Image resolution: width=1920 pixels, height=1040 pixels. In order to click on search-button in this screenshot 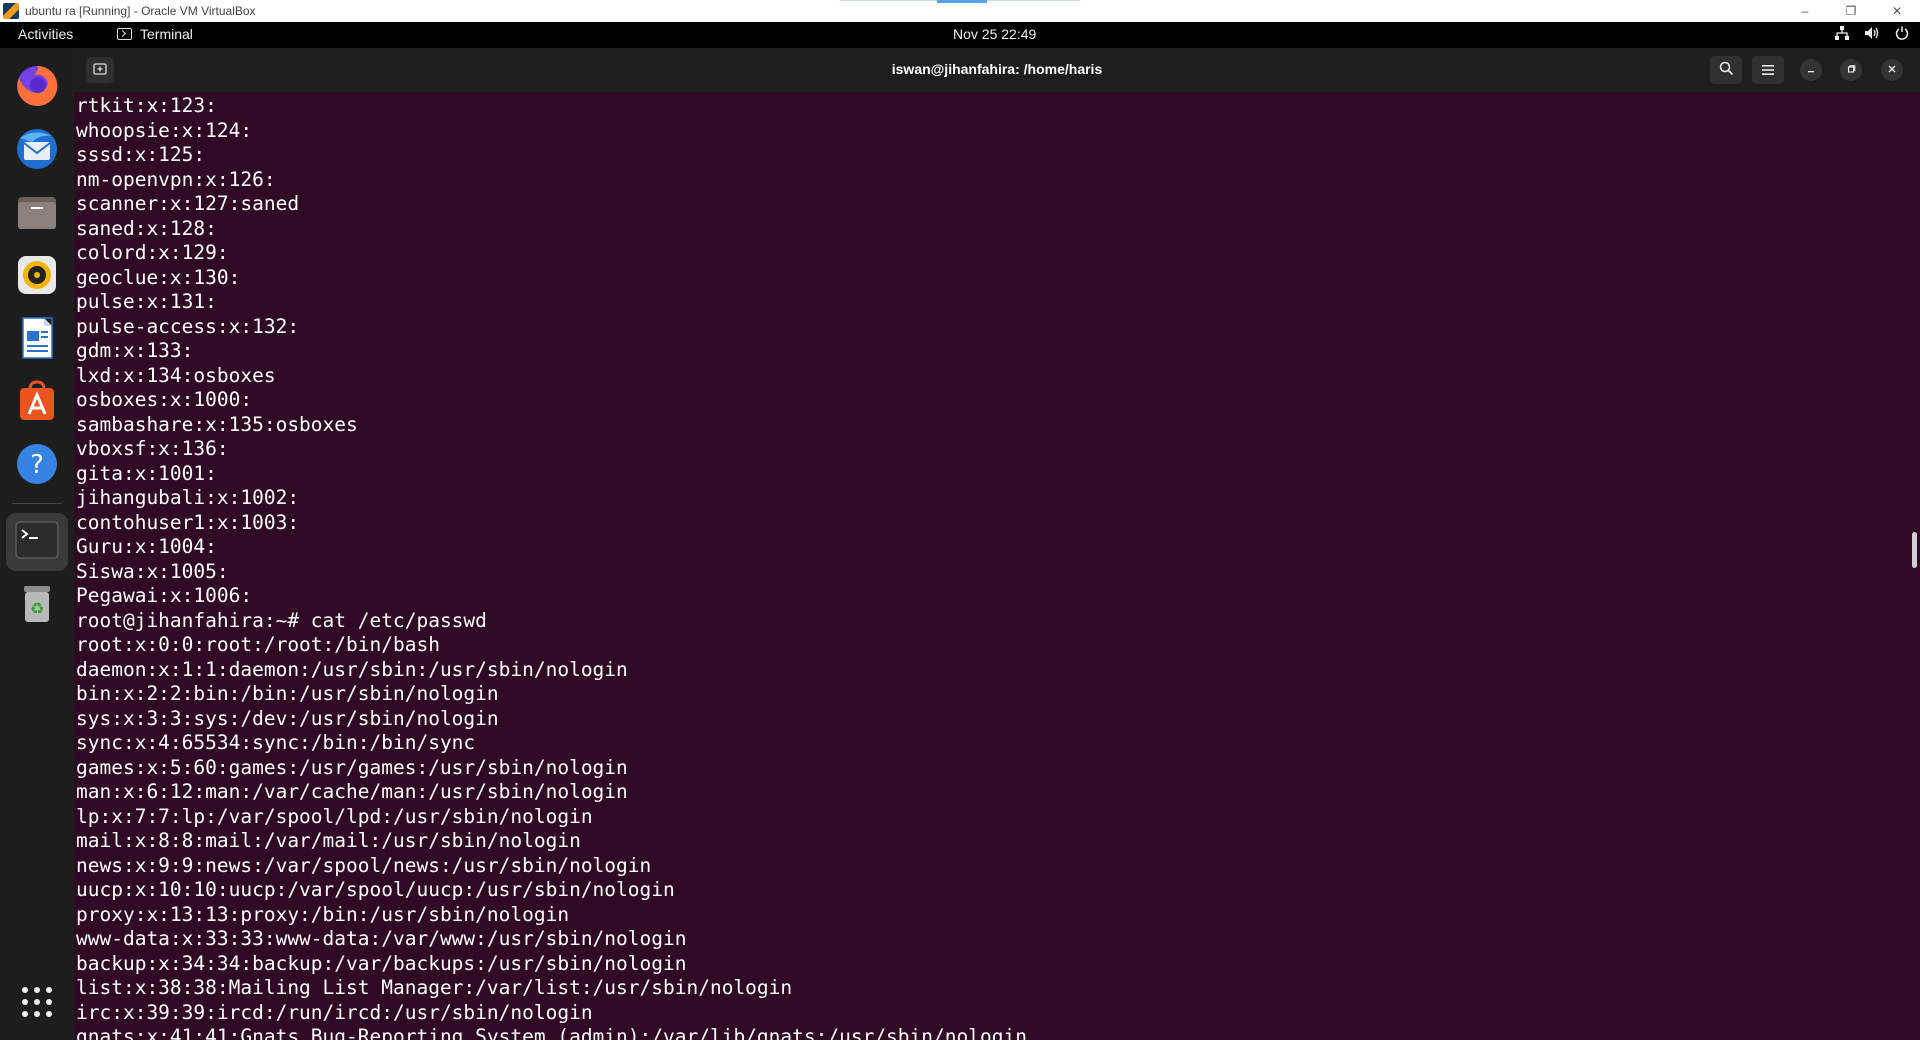, I will do `click(1726, 70)`.